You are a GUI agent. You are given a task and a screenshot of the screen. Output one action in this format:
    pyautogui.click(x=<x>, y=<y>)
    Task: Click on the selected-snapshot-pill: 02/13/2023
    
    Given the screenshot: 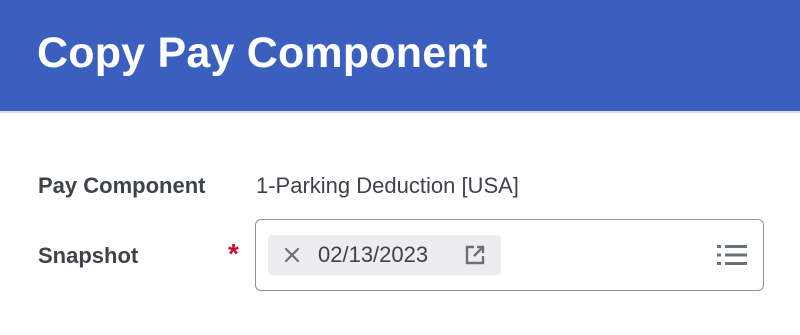 What is the action you would take?
    pyautogui.click(x=384, y=255)
    